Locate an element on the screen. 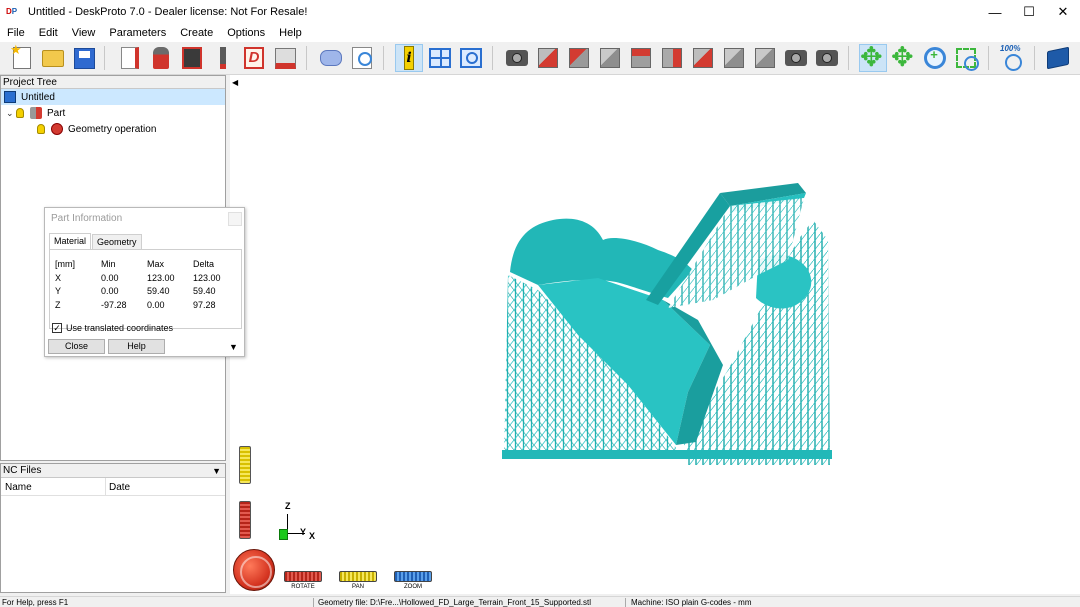 Image resolution: width=1080 pixels, height=607 pixels. new-project-icon is located at coordinates (20, 55).